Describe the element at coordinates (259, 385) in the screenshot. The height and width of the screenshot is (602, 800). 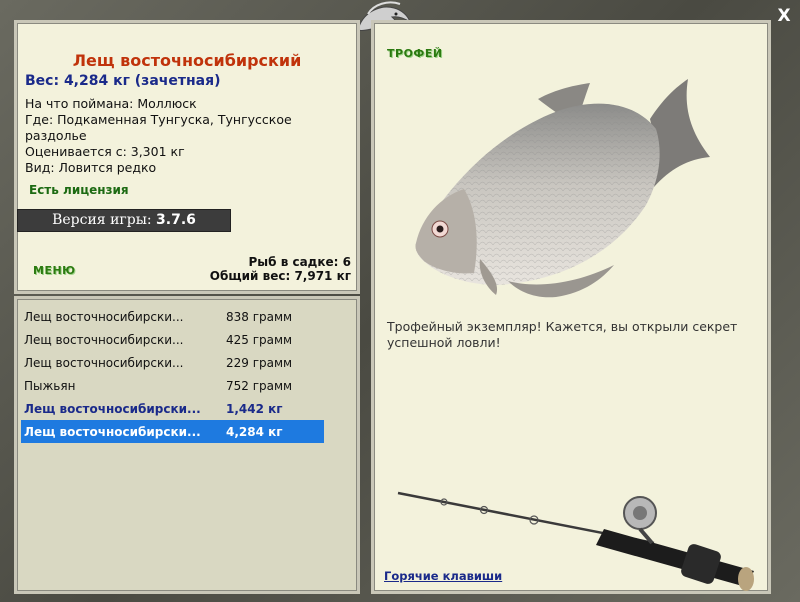
I see `catch-weight: 752 грамм` at that location.